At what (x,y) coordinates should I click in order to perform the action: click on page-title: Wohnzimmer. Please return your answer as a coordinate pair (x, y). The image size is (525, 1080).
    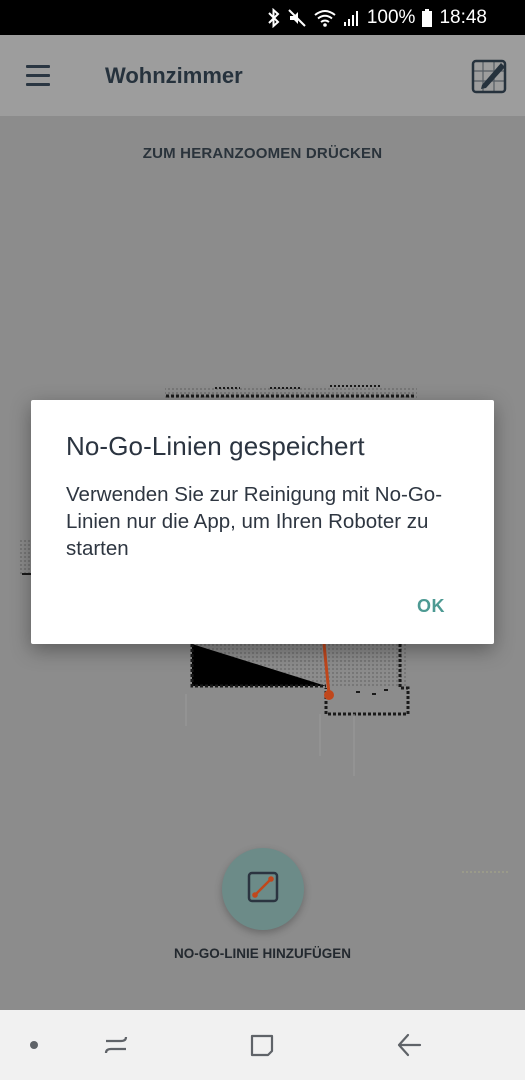
    Looking at the image, I should click on (174, 75).